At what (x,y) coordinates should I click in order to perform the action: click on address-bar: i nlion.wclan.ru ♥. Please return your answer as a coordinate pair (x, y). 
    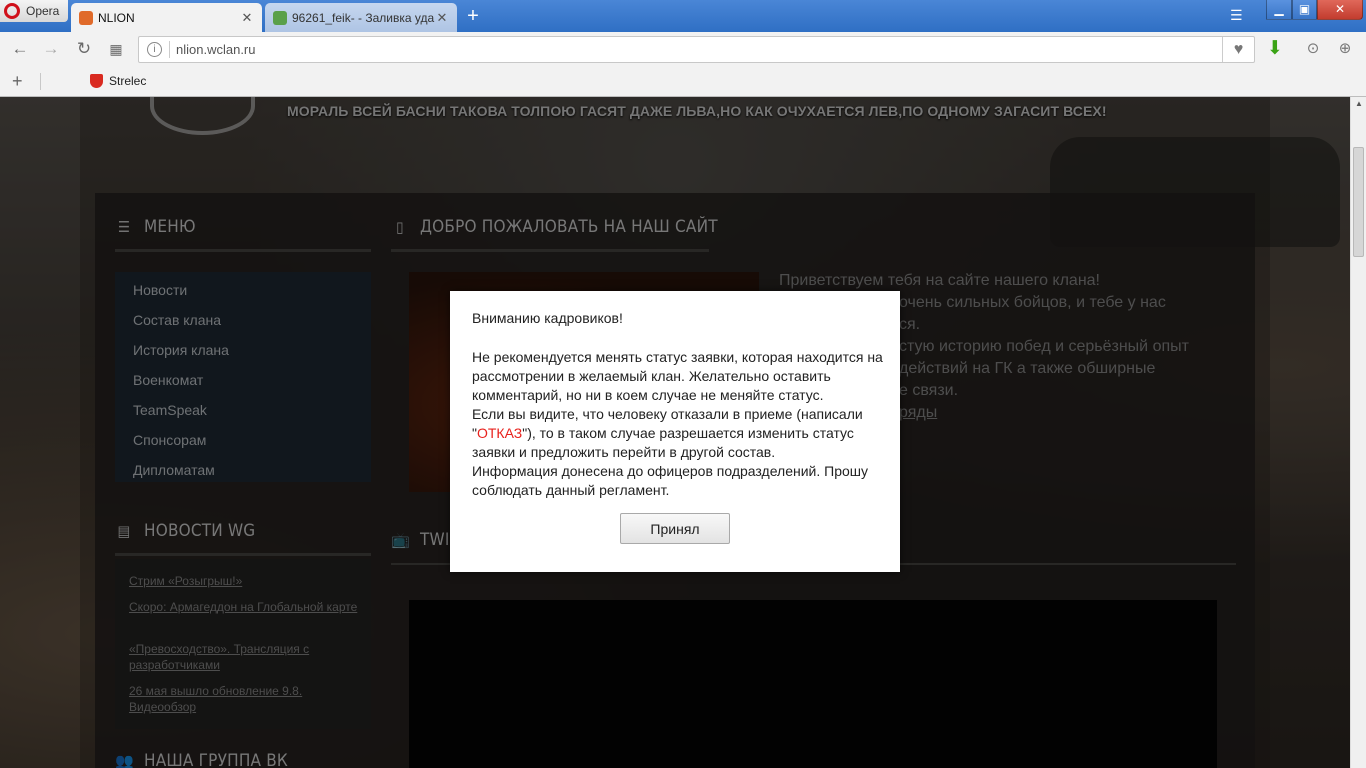
    Looking at the image, I should click on (696, 49).